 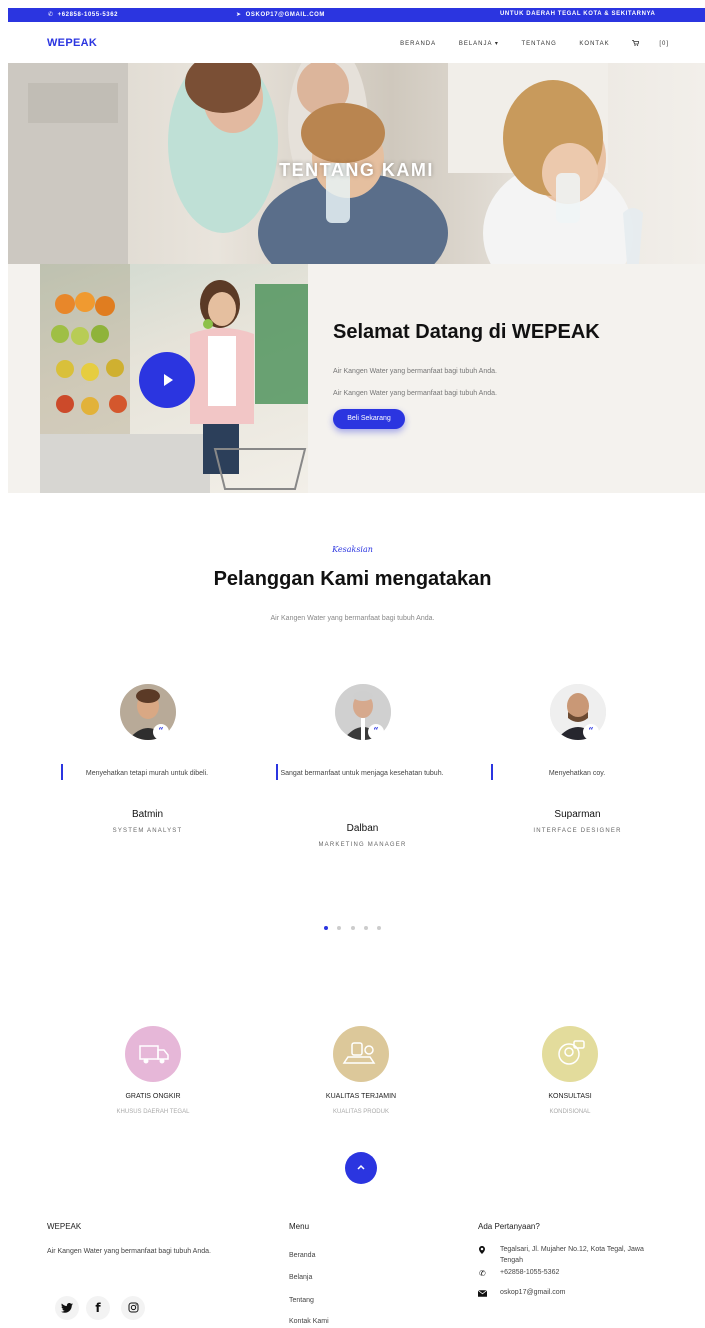 I want to click on nav-cart: [0], so click(x=650, y=43).